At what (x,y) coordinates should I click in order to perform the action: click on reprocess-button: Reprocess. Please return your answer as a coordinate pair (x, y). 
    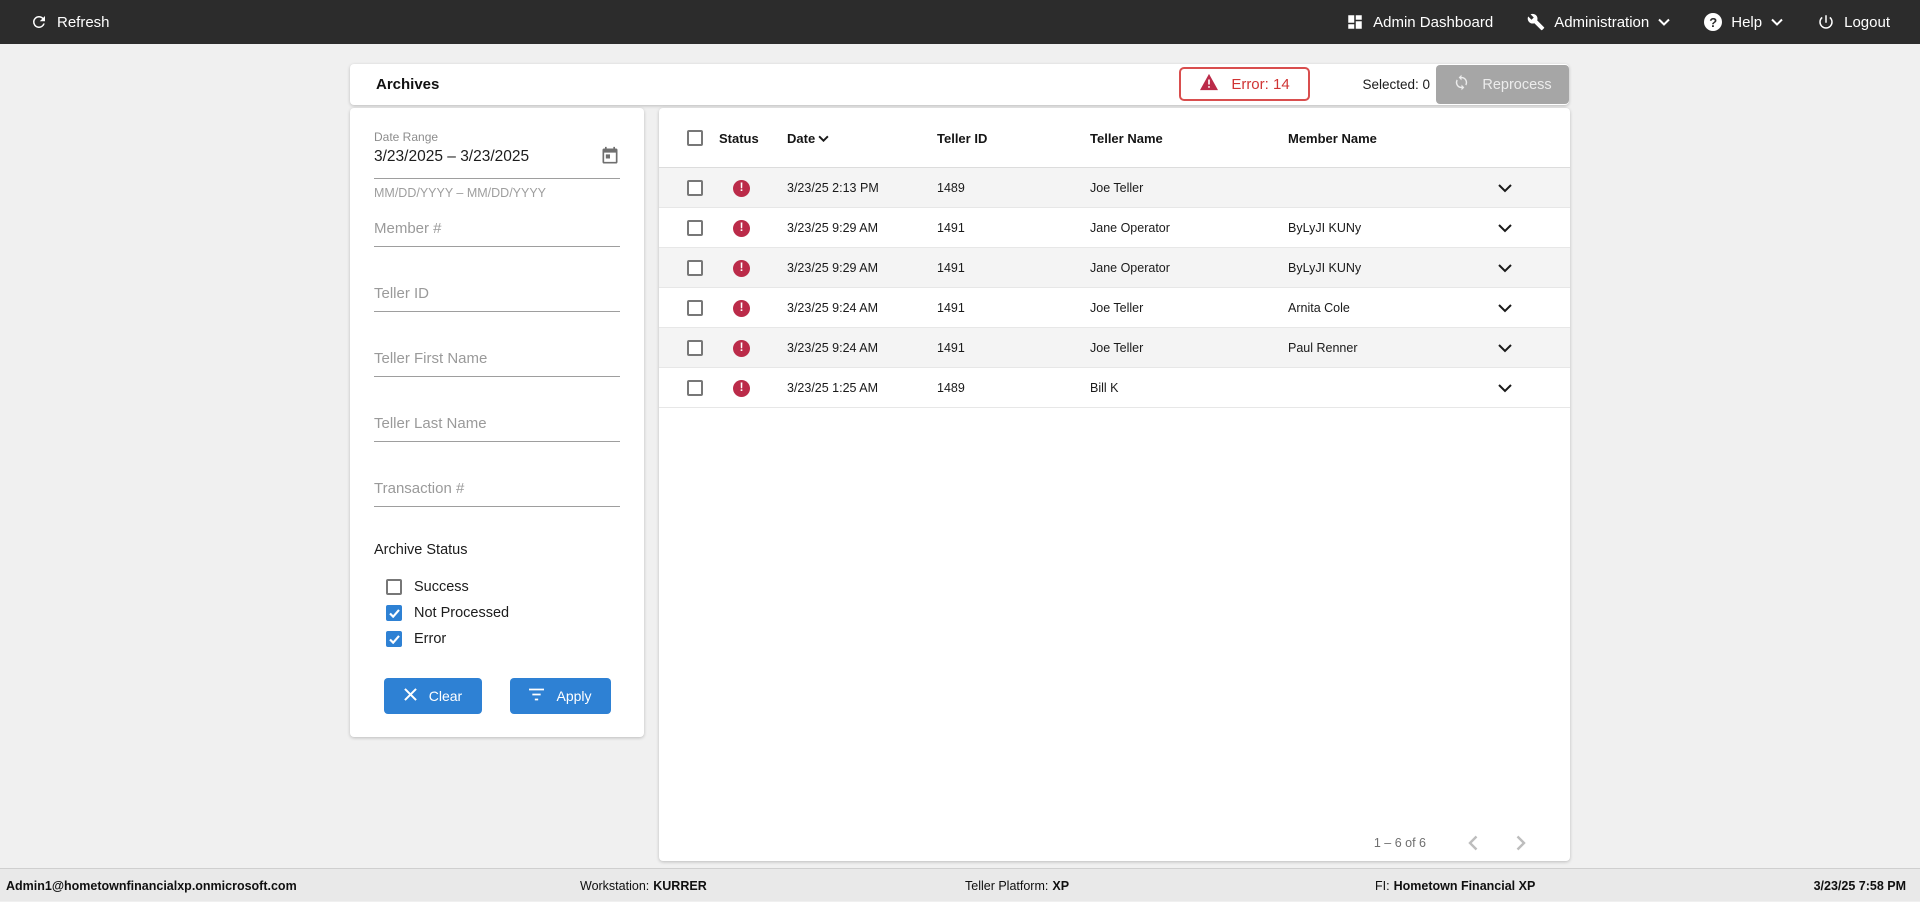
    Looking at the image, I should click on (1502, 84).